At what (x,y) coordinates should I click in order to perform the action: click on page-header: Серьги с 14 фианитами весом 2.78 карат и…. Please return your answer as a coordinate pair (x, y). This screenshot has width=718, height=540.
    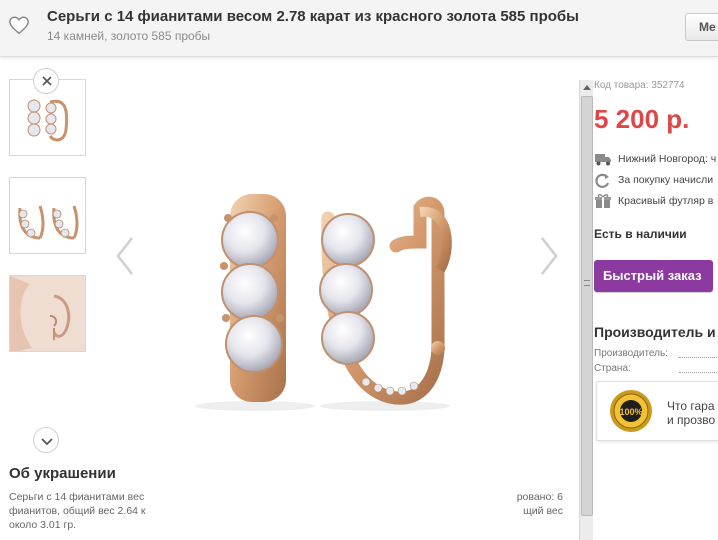
    Looking at the image, I should click on (359, 28).